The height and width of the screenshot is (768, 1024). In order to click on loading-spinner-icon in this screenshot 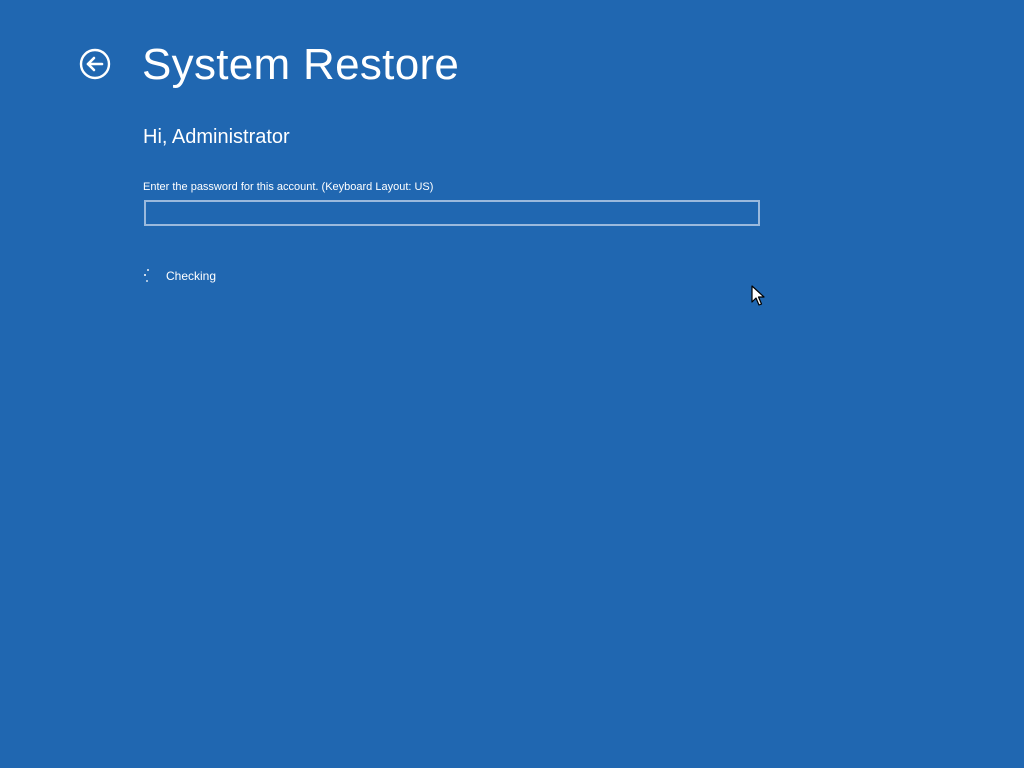, I will do `click(148, 276)`.